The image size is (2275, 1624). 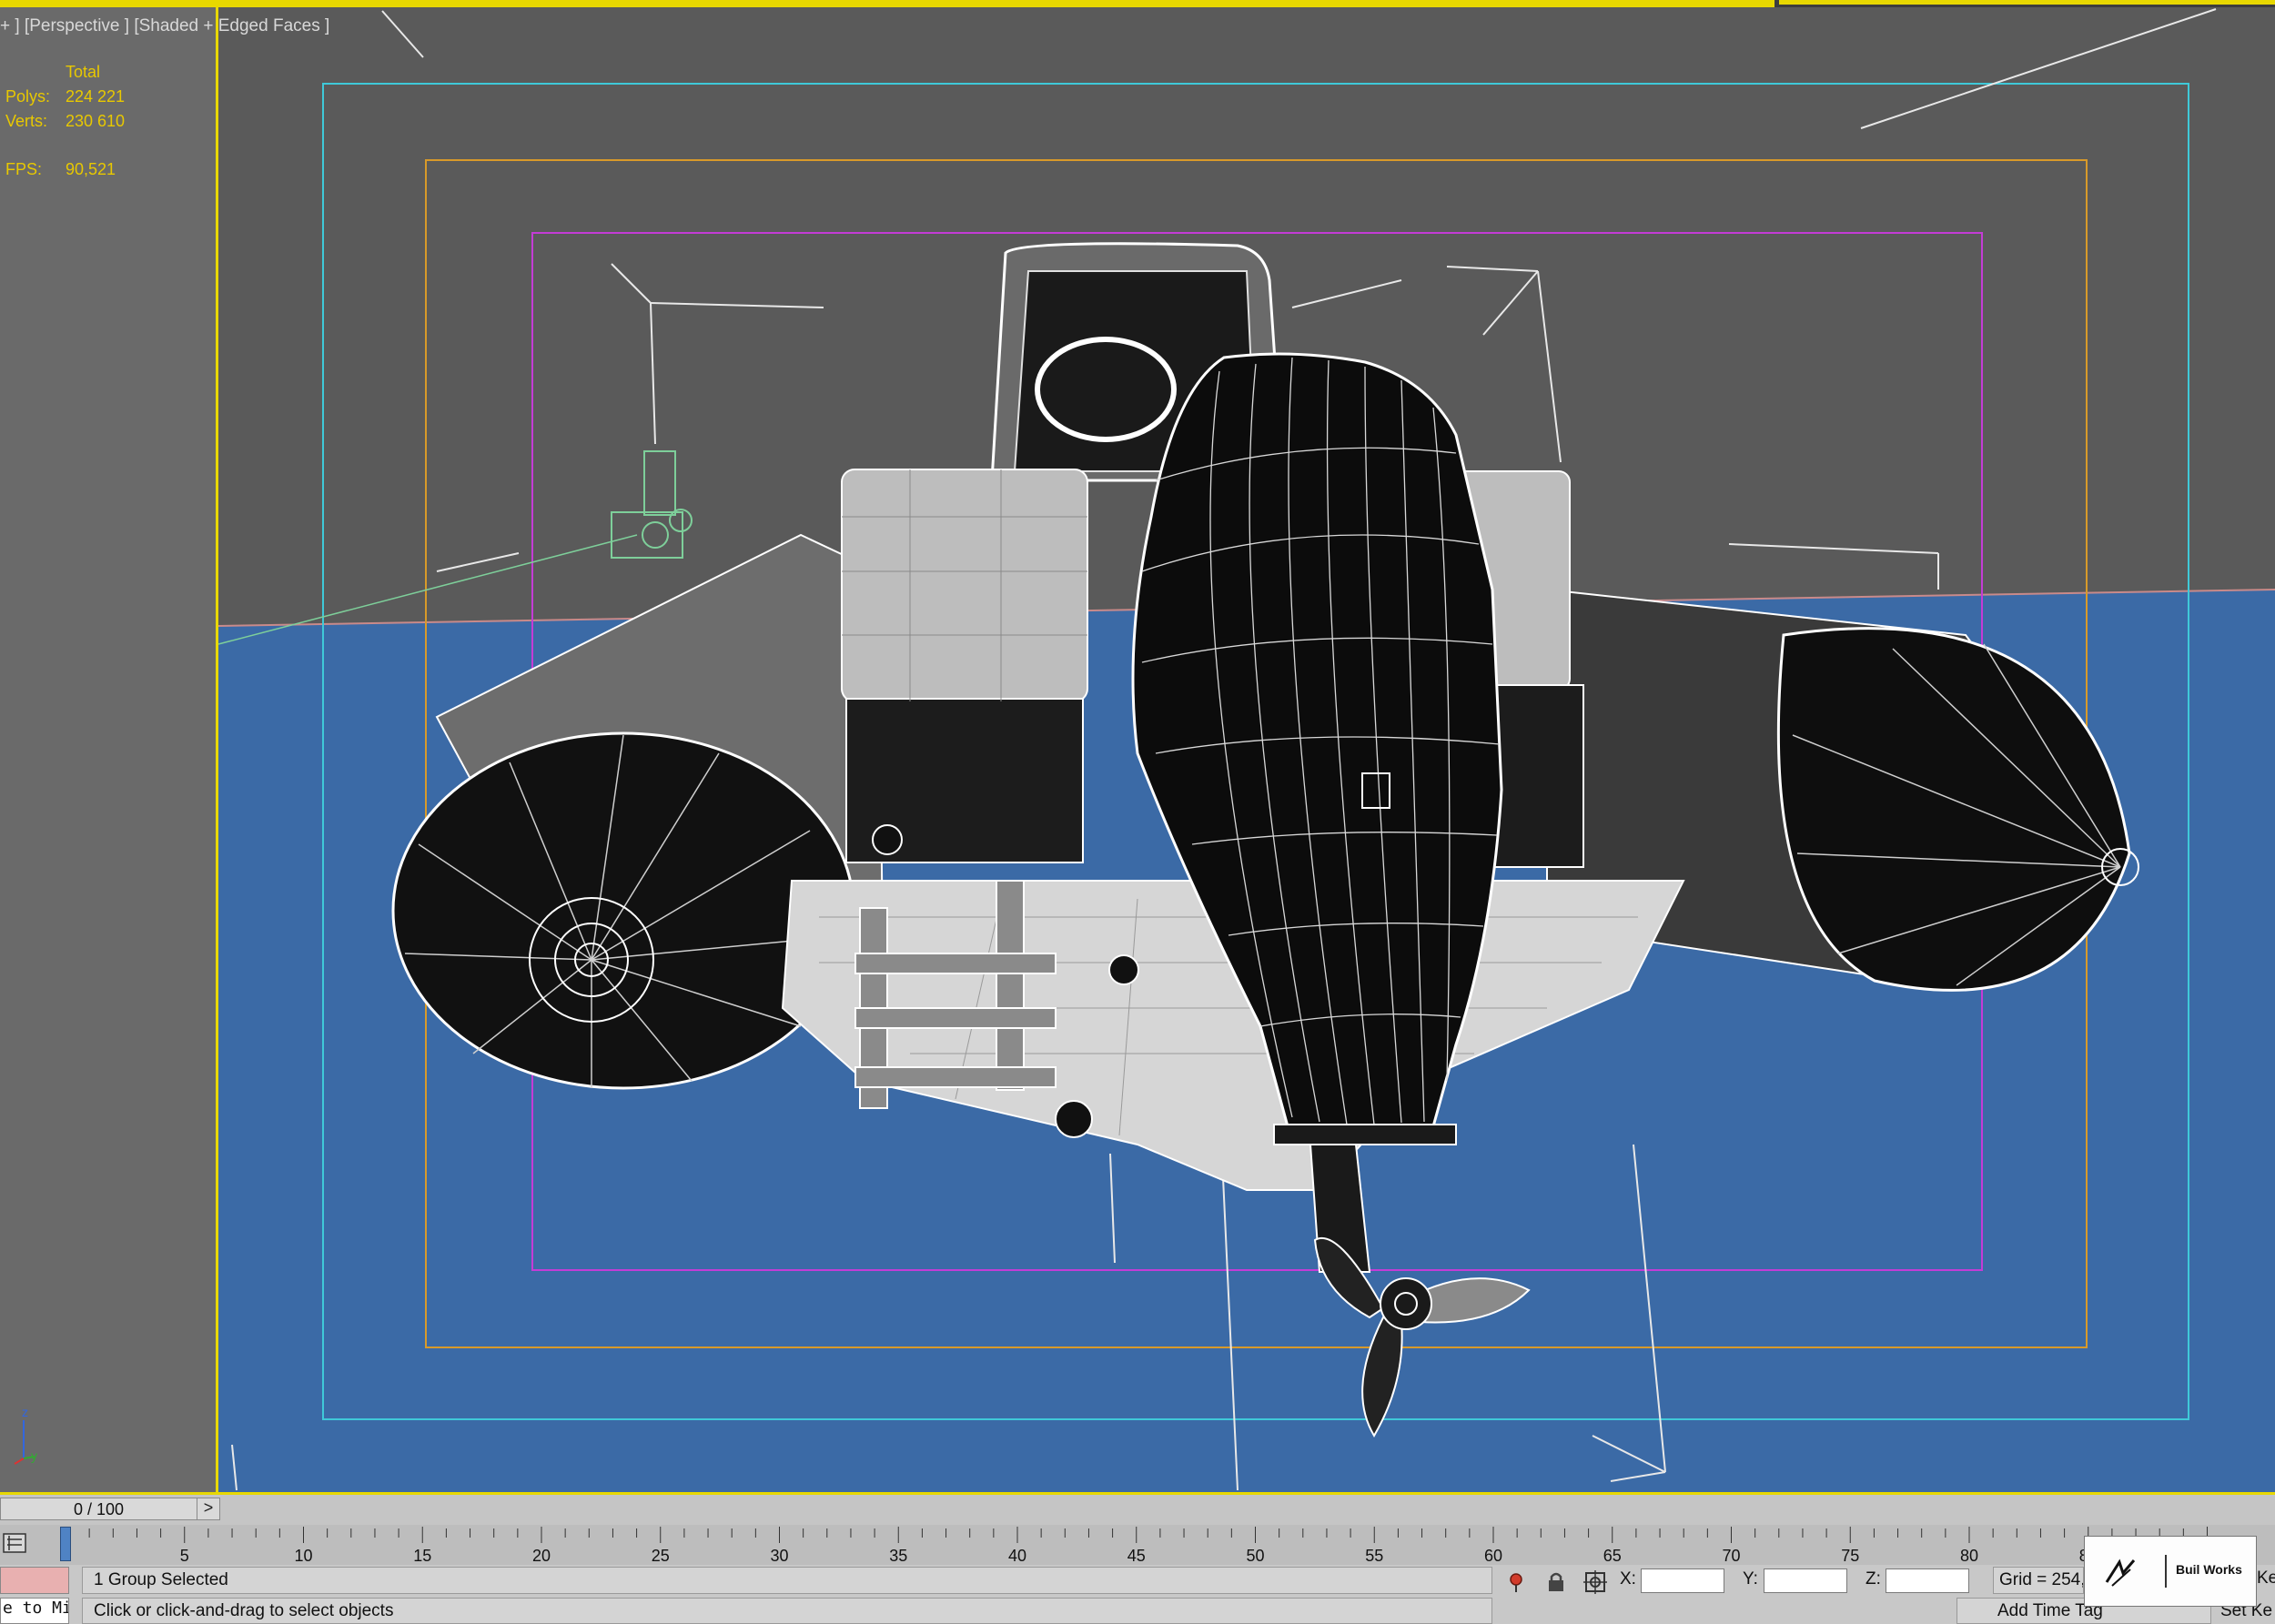 What do you see at coordinates (1874, 1579) in the screenshot?
I see `z-label: Z:` at bounding box center [1874, 1579].